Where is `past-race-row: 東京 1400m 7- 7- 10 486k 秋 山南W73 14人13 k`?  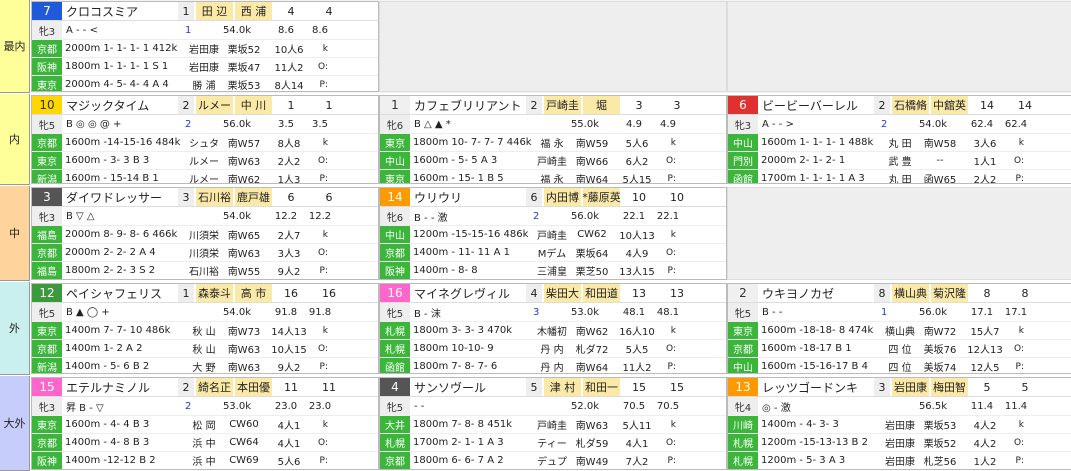
past-race-row: 東京 1400m 7- 7- 10 486k 秋 山南W73 14人13 k is located at coordinates (205, 330).